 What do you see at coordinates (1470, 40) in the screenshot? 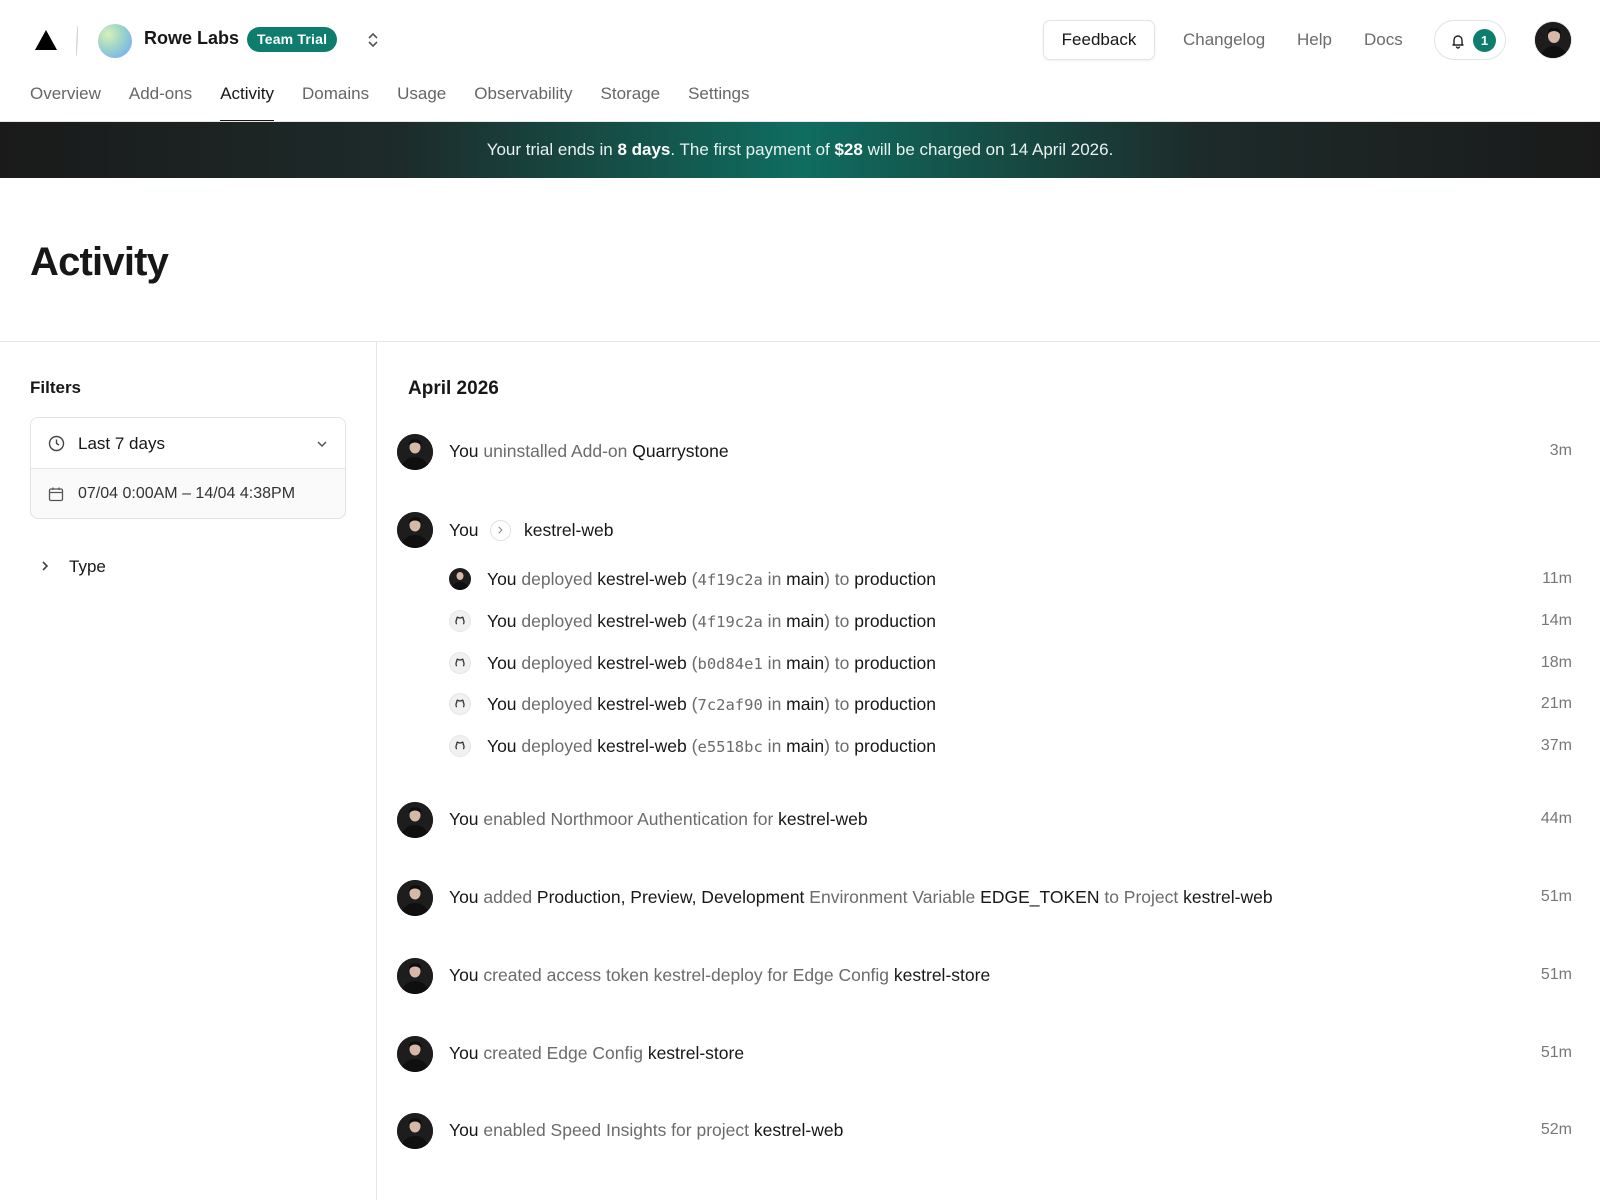
I see `notifications-button: 1` at bounding box center [1470, 40].